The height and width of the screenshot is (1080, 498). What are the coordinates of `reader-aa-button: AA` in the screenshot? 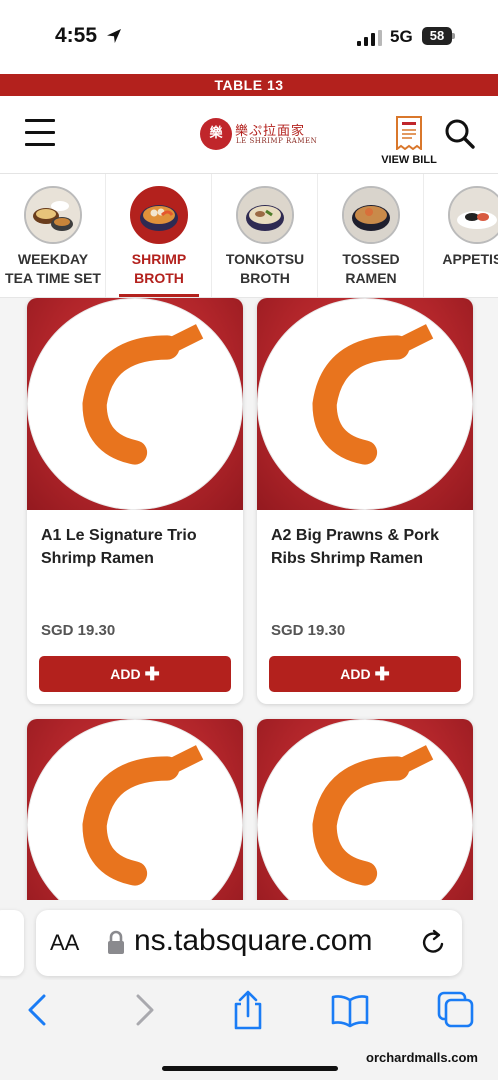 It's located at (64, 943).